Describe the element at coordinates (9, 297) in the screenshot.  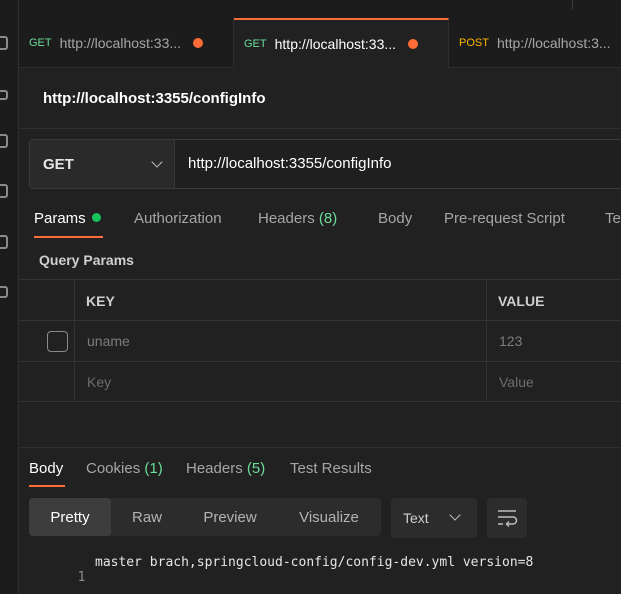
I see `left-sidebar-rail` at that location.